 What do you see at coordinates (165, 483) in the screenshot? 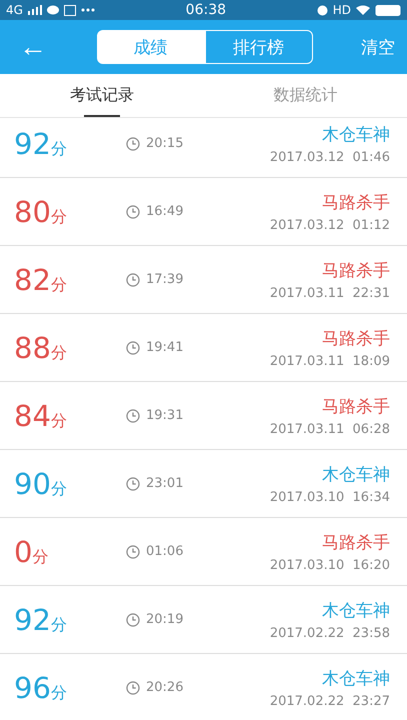
I see `duration: 23:01` at bounding box center [165, 483].